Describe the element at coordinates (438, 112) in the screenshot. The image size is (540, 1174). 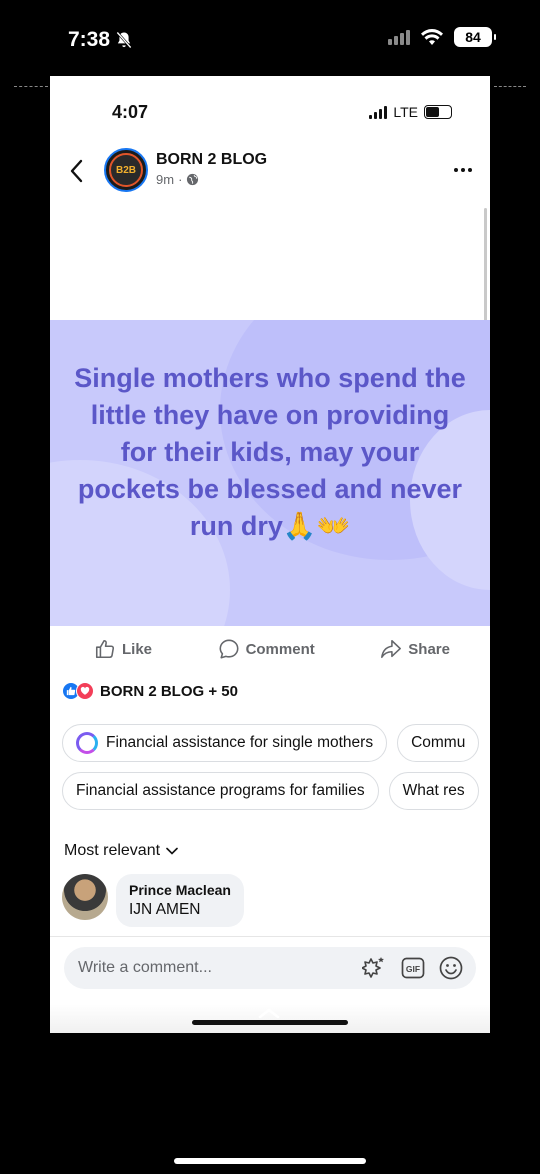
I see `battery-icon` at that location.